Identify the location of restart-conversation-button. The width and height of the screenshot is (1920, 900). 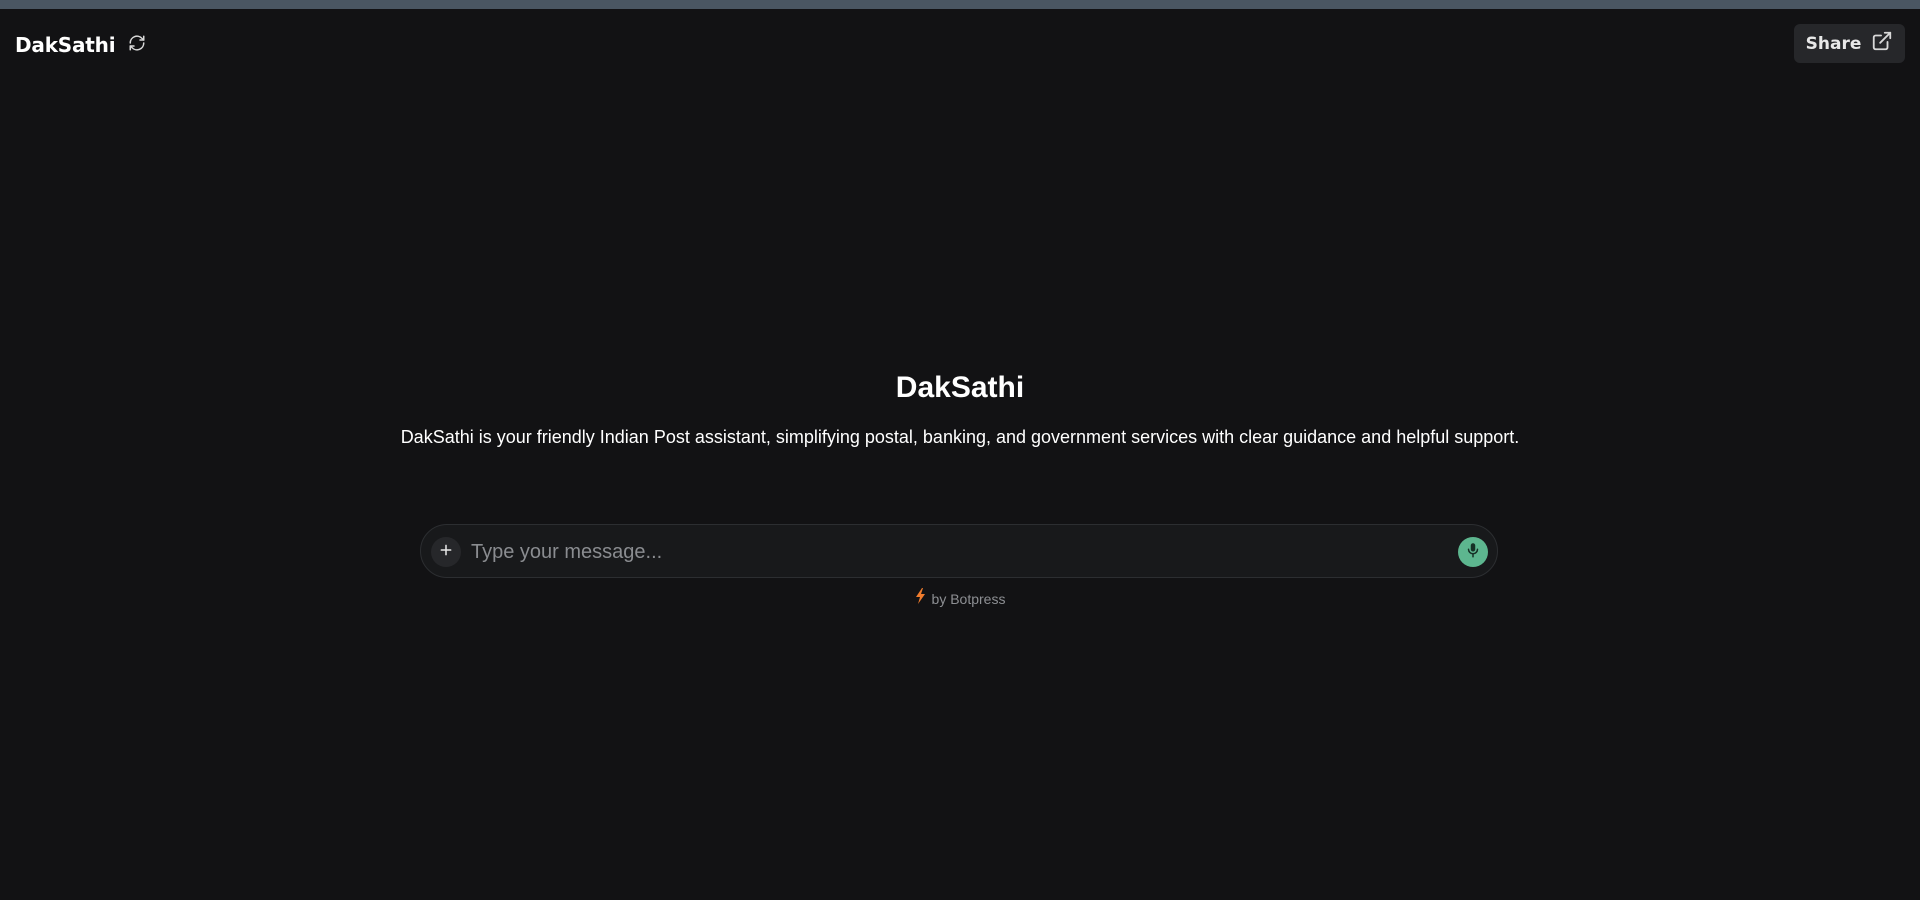
(137, 45).